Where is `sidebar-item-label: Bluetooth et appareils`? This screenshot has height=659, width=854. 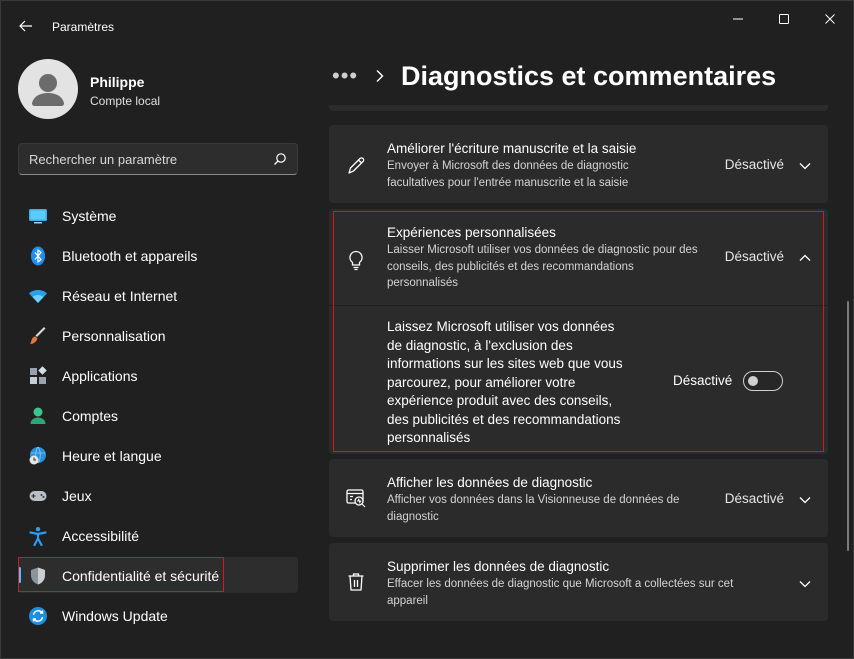 sidebar-item-label: Bluetooth et appareils is located at coordinates (130, 256).